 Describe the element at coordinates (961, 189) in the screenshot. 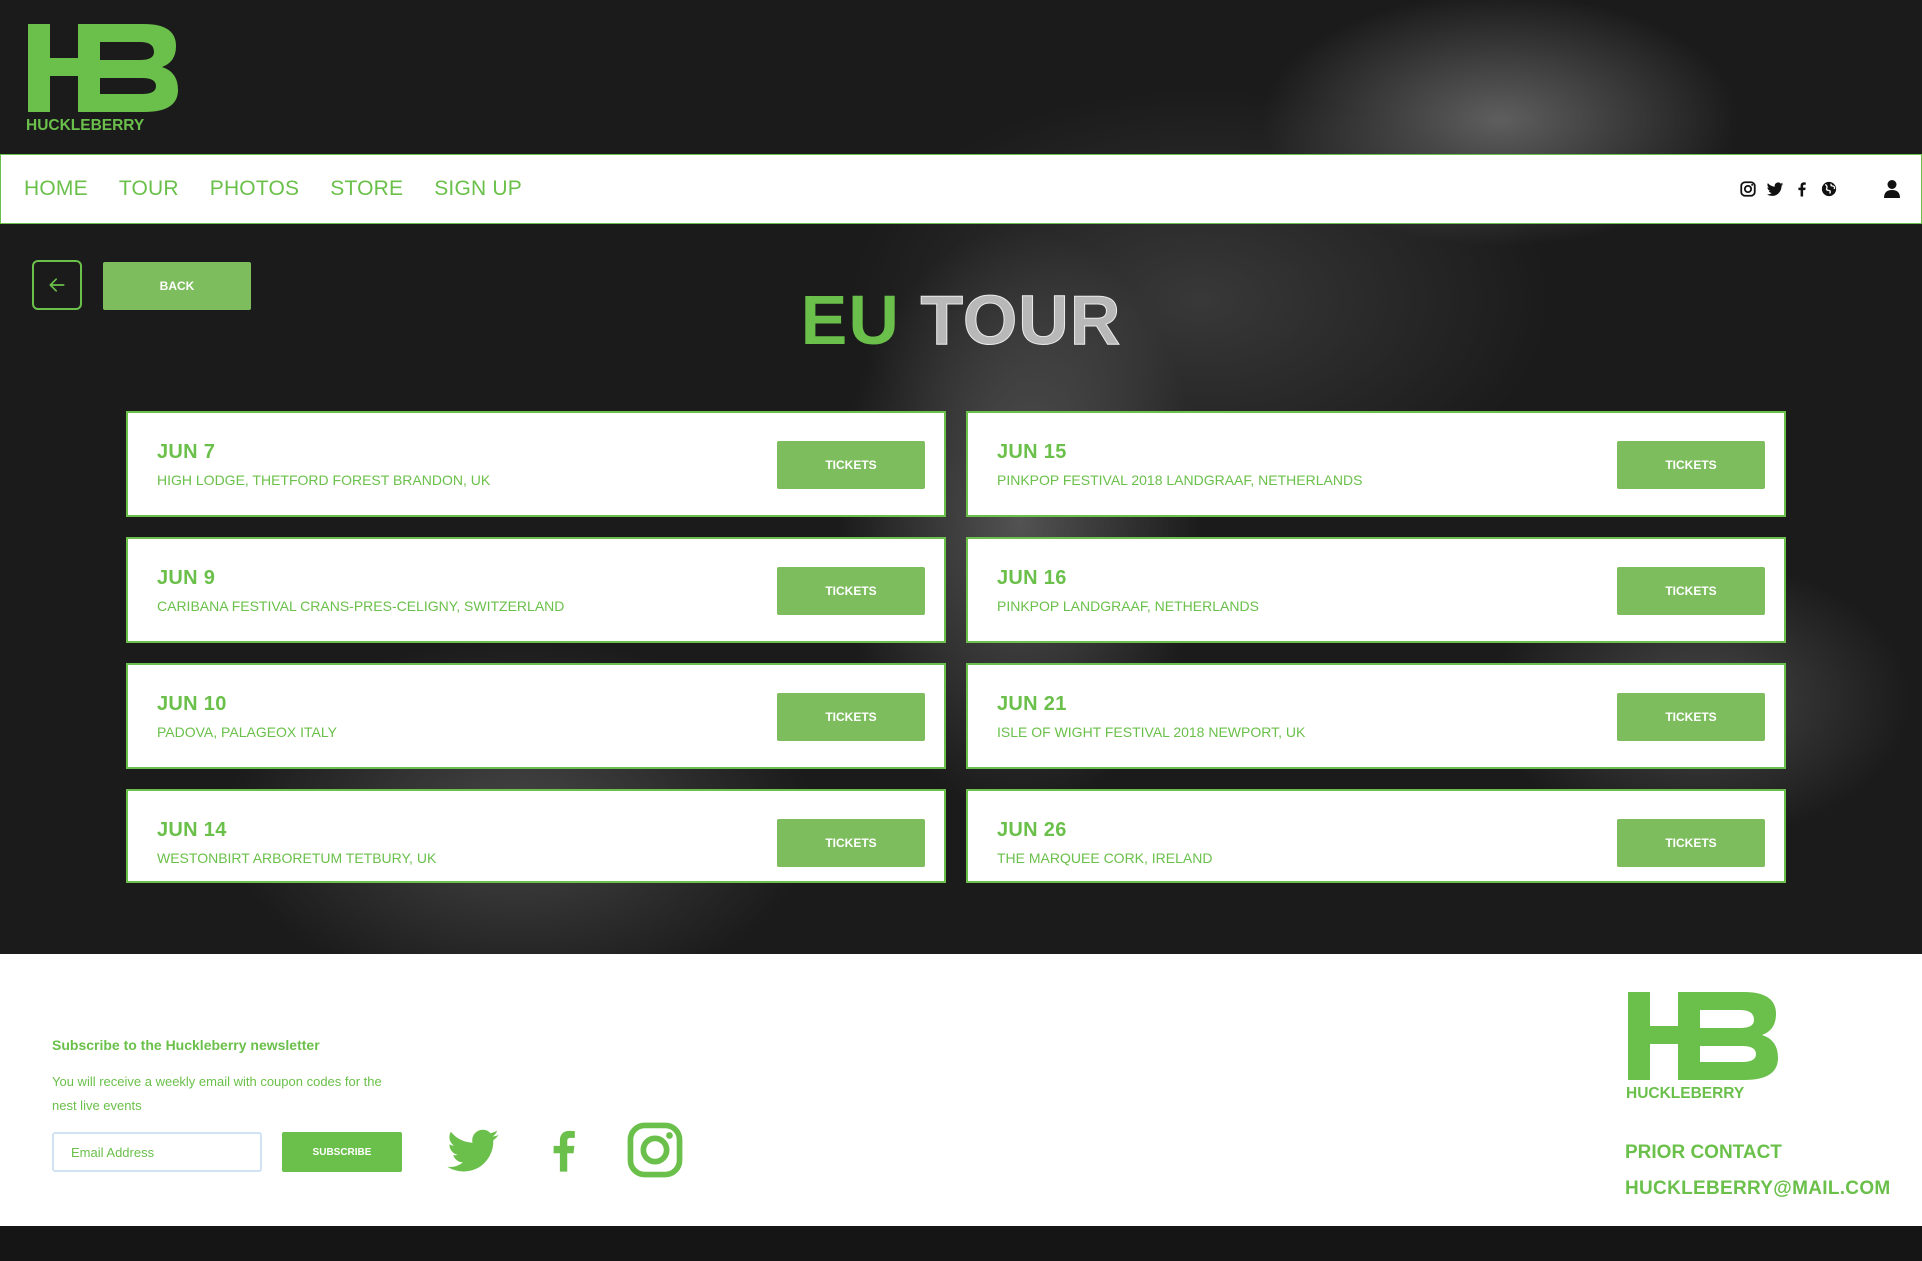

I see `main-navbar: HOME TOUR PHOTOS STORE SIGN UP` at that location.